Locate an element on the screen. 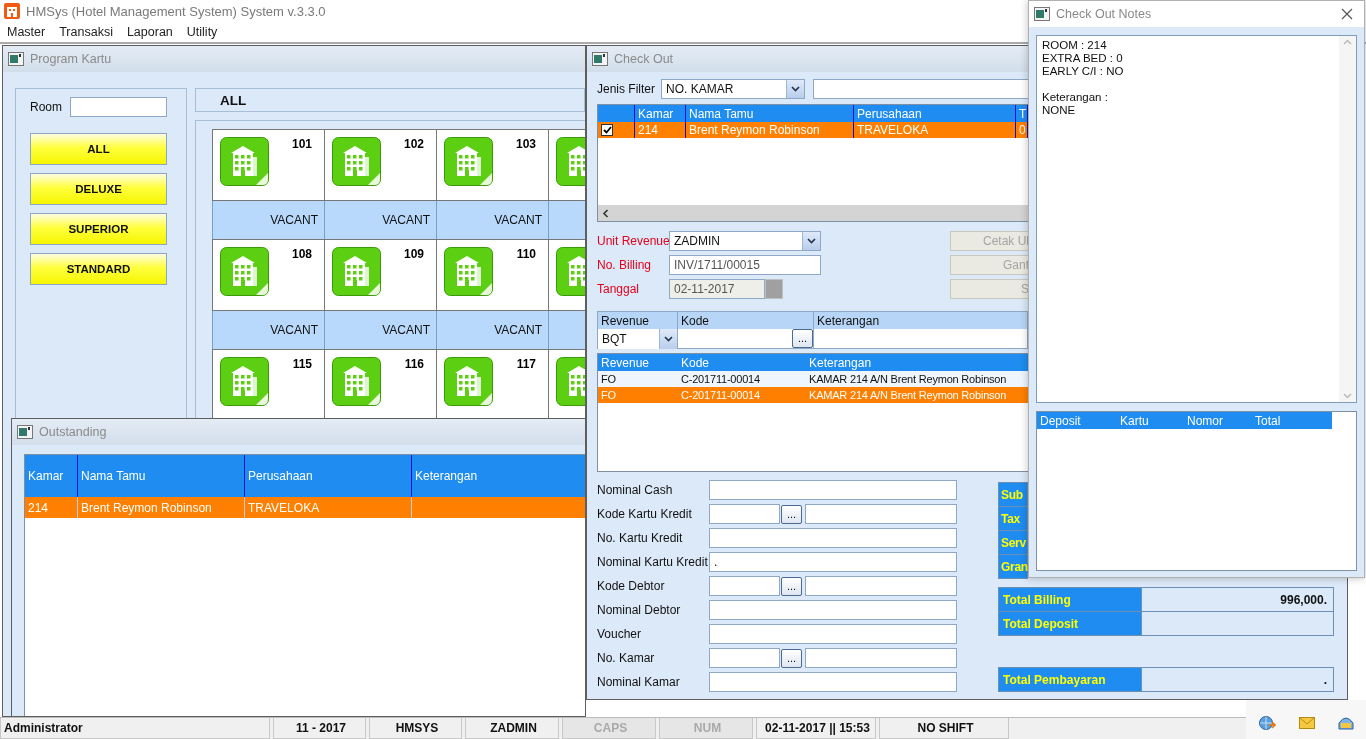 The width and height of the screenshot is (1366, 739). row-checkbox is located at coordinates (607, 130).